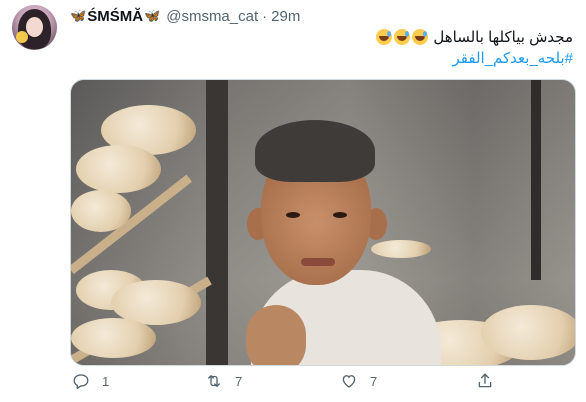  Describe the element at coordinates (293, 386) in the screenshot. I see `tweet-actions: 1 7 7` at that location.